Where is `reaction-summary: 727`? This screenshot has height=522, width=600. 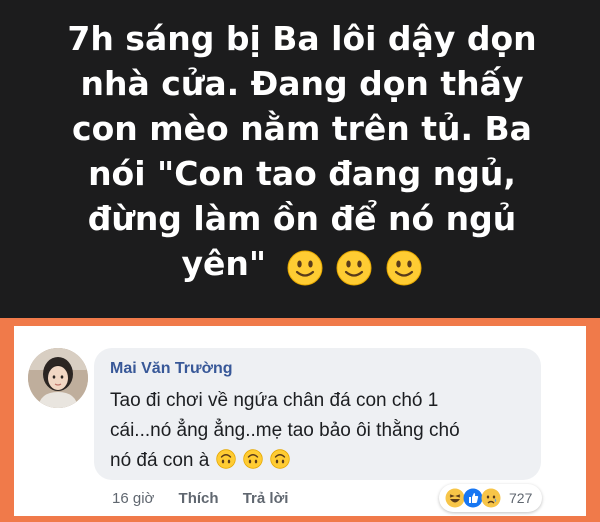
reaction-summary: 727 is located at coordinates (490, 498).